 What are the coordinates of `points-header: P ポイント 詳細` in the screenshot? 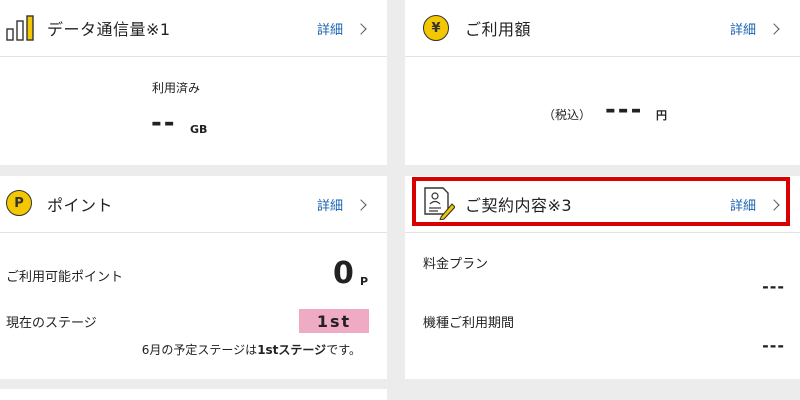 It's located at (193, 204).